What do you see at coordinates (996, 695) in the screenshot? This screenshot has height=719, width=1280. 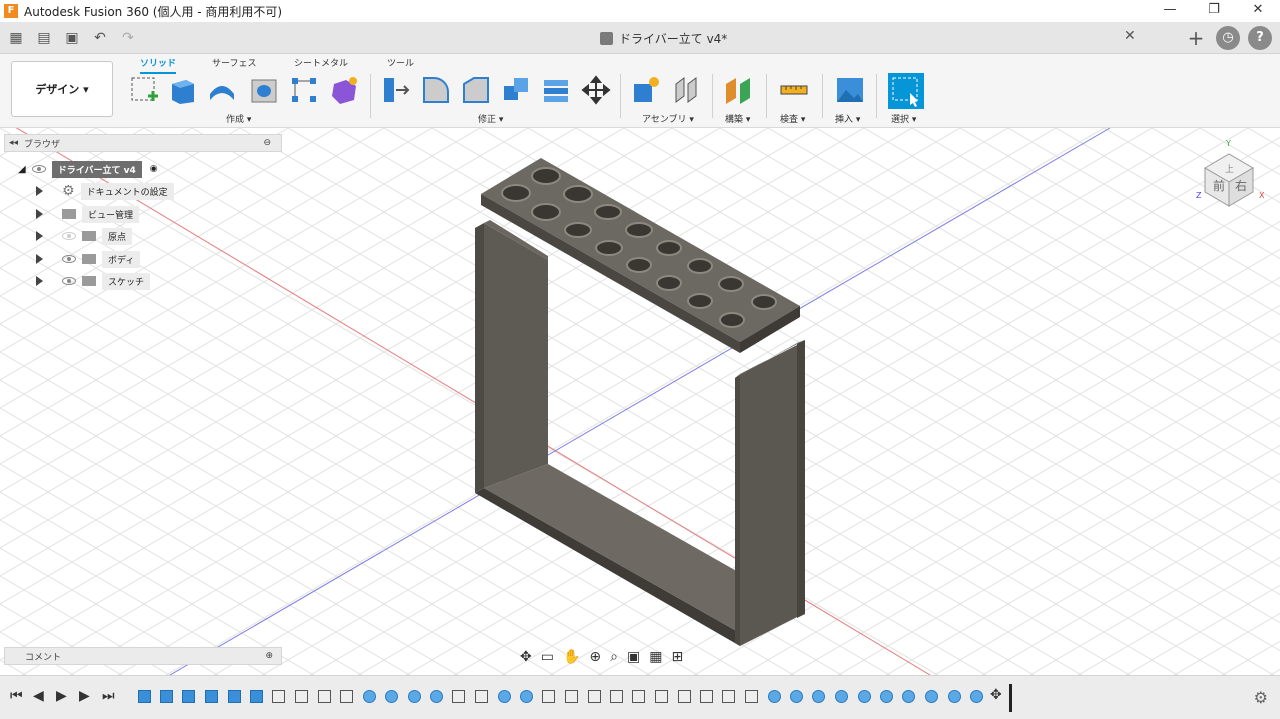 I see `timeline-move-icon: ✥` at bounding box center [996, 695].